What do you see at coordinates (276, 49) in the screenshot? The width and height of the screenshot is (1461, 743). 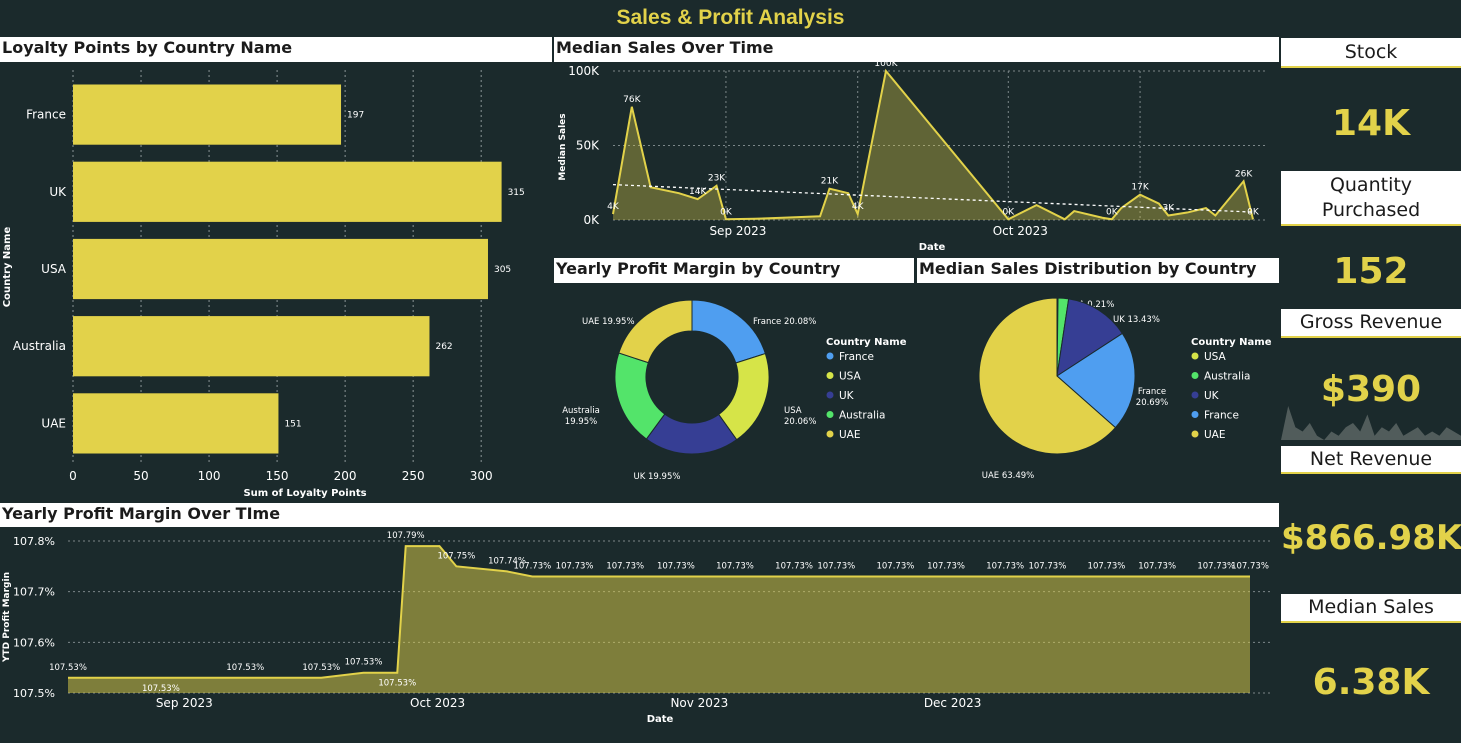 I see `loyalty-chart-title: Loyalty Points by Country Name` at bounding box center [276, 49].